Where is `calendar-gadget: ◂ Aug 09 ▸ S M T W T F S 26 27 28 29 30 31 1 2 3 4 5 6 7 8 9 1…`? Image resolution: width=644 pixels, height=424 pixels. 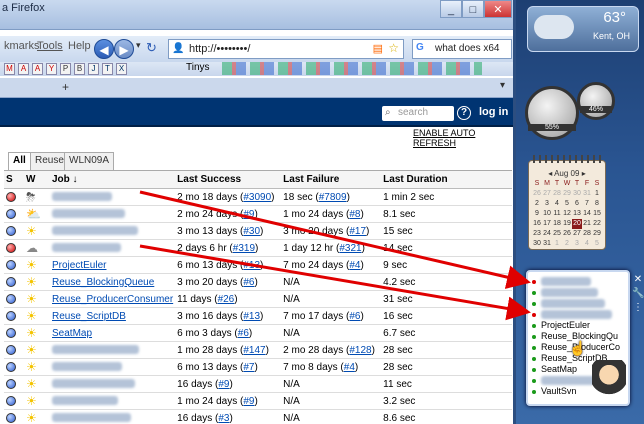 calendar-gadget: ◂ Aug 09 ▸ S M T W T F S 26 27 28 29 30 31 1 2 3 4 5 6 7 8 9 1… is located at coordinates (567, 202).